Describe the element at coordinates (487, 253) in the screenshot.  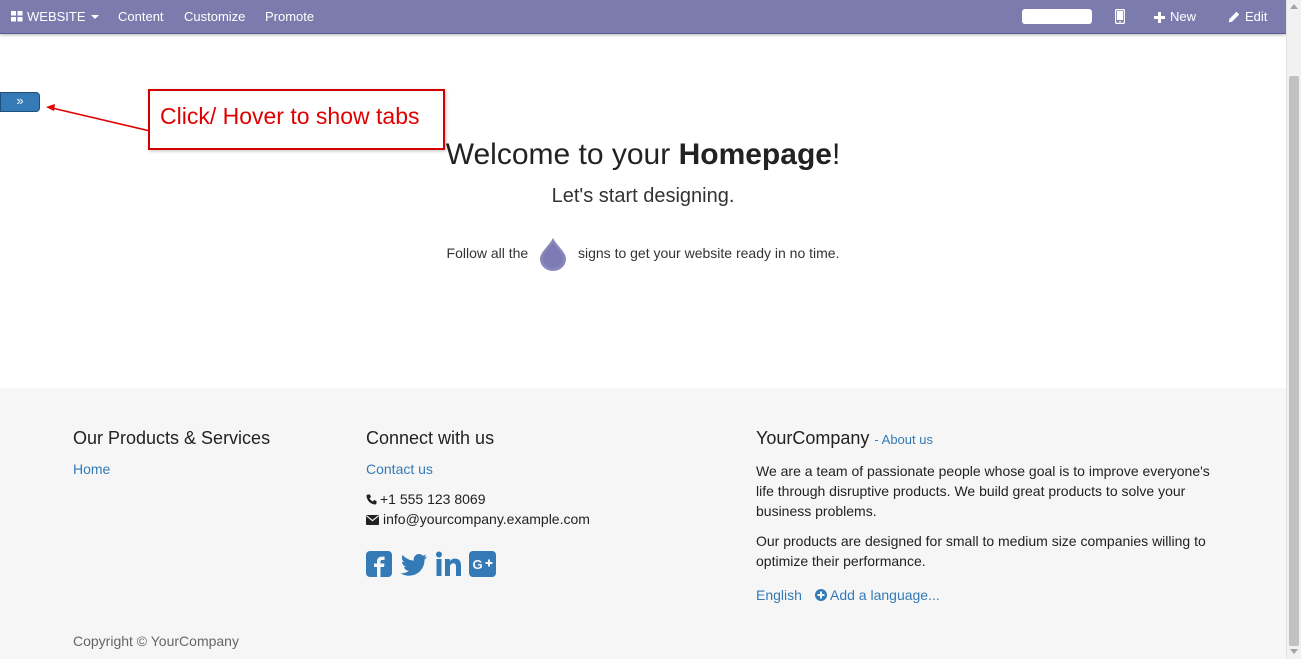
I see `follow-text-before: Follow all the` at that location.